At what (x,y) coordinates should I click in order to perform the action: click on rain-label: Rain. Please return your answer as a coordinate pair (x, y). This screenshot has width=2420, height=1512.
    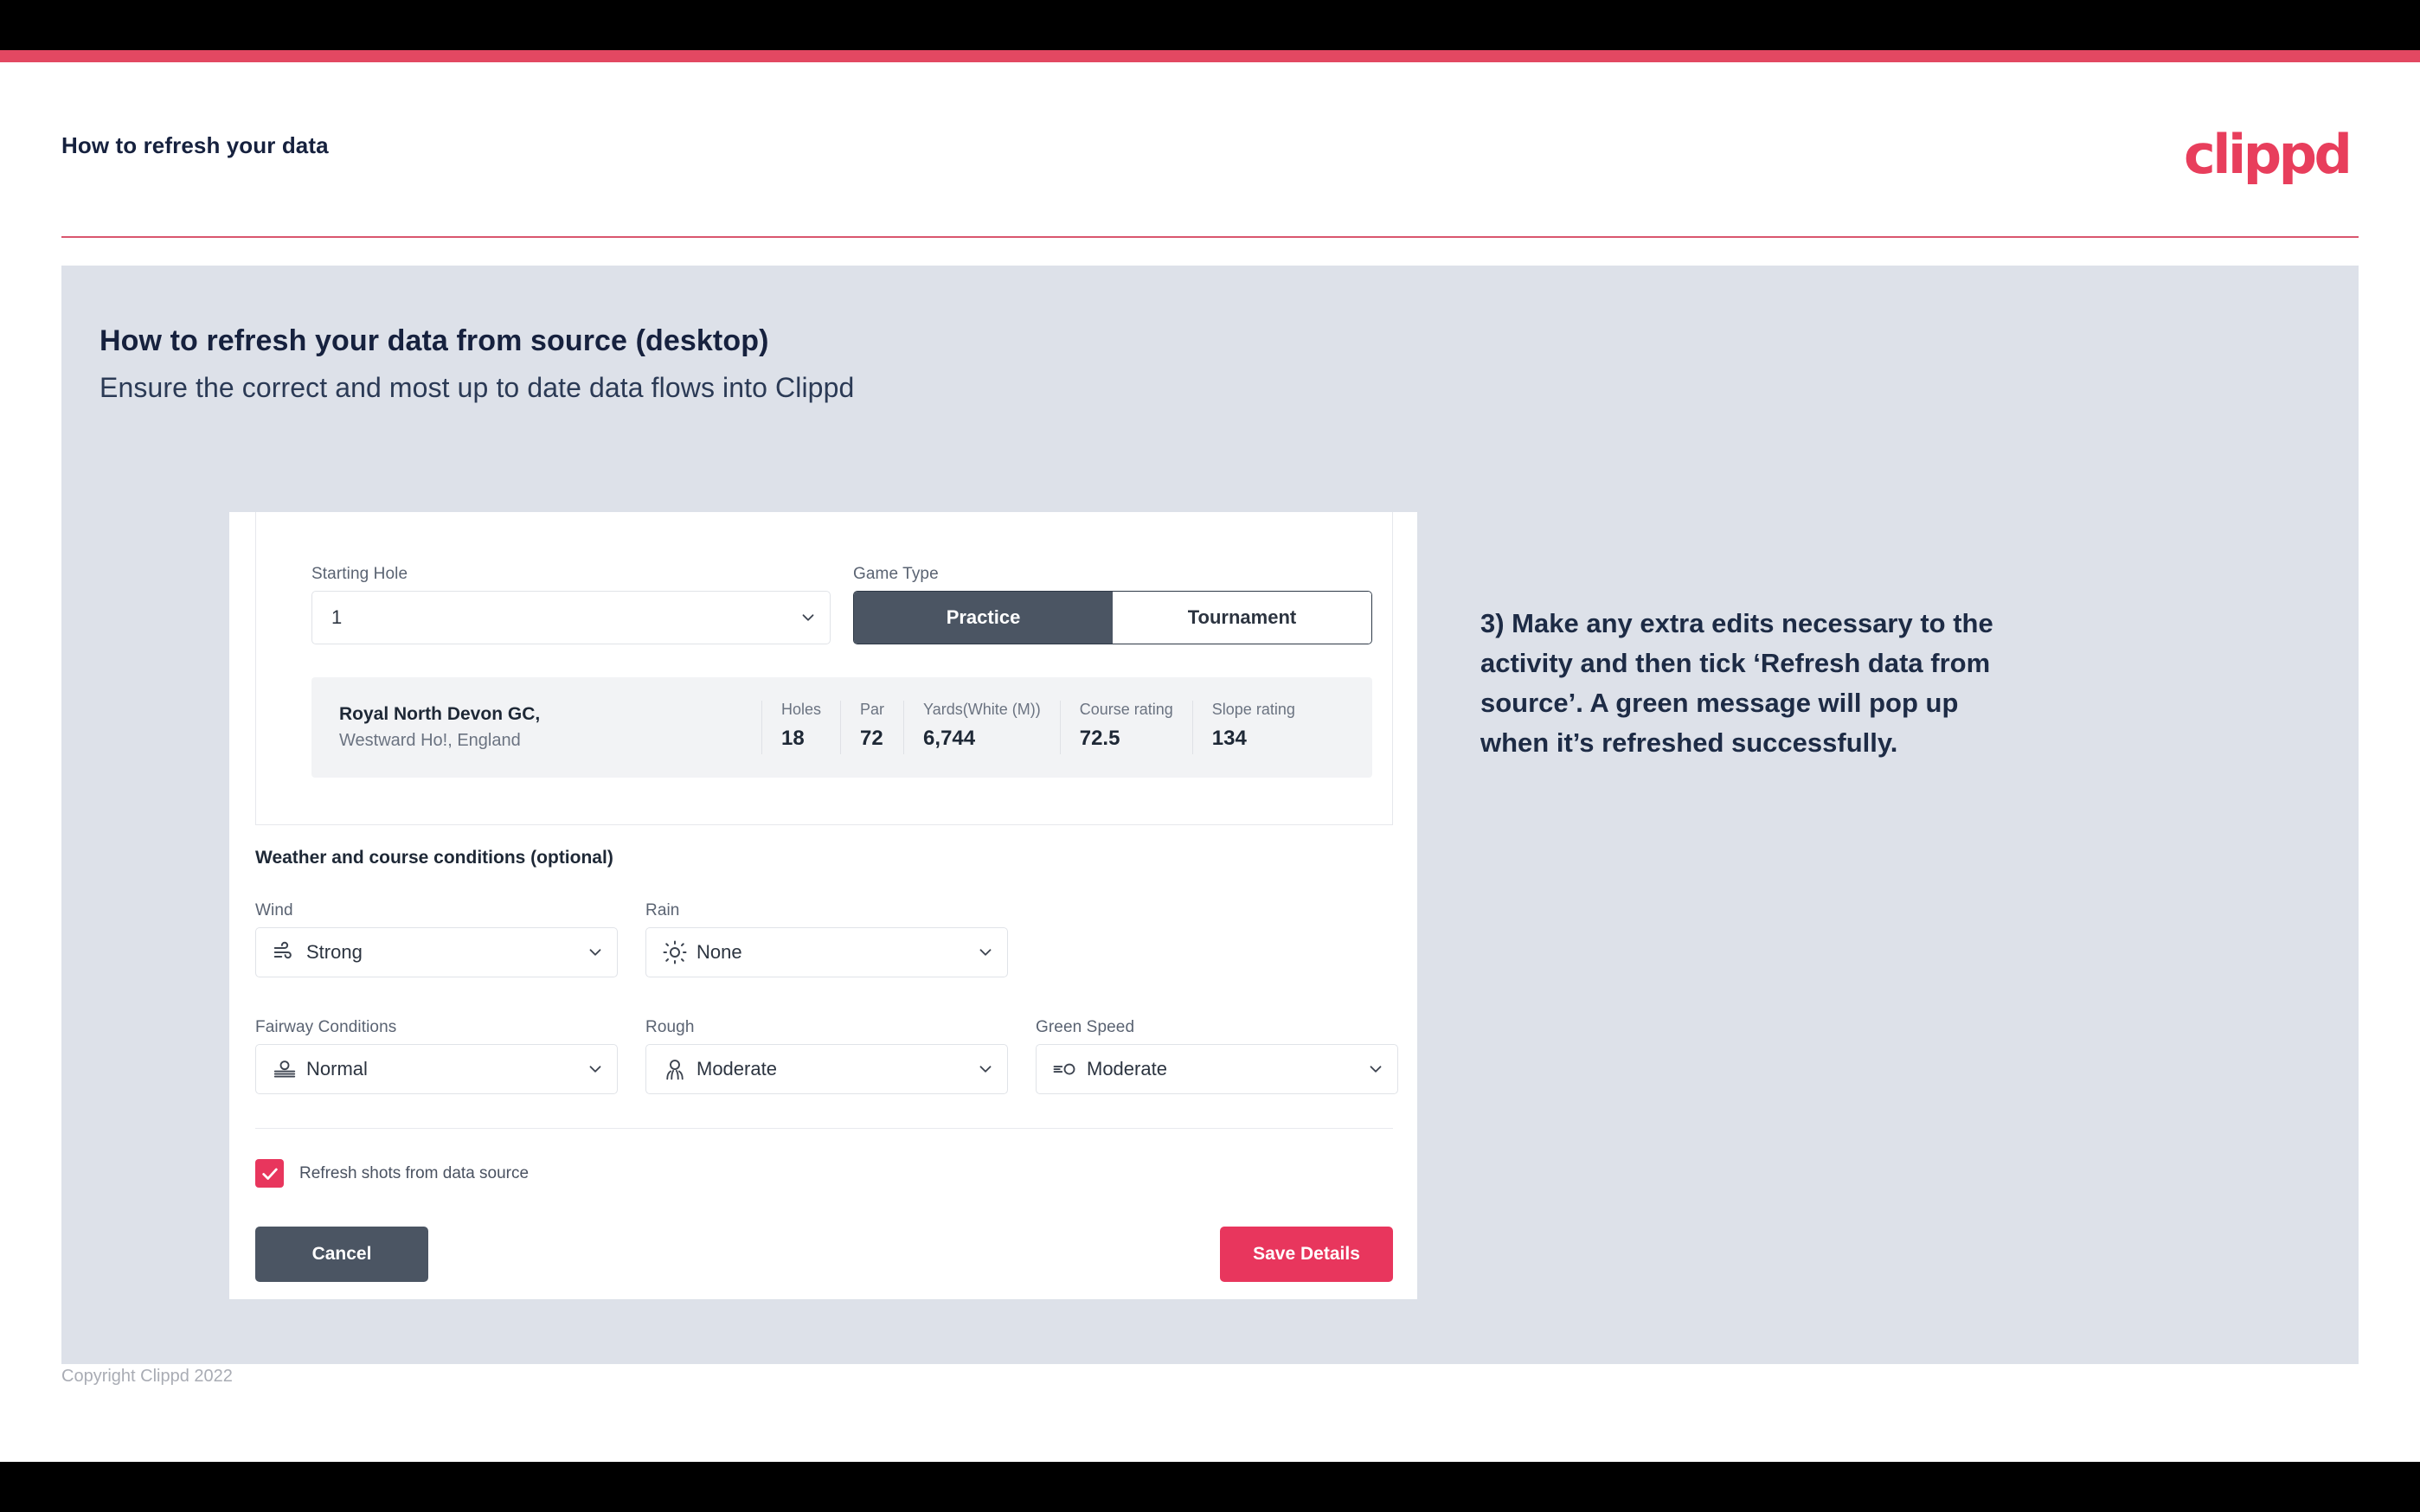
    Looking at the image, I should click on (662, 910).